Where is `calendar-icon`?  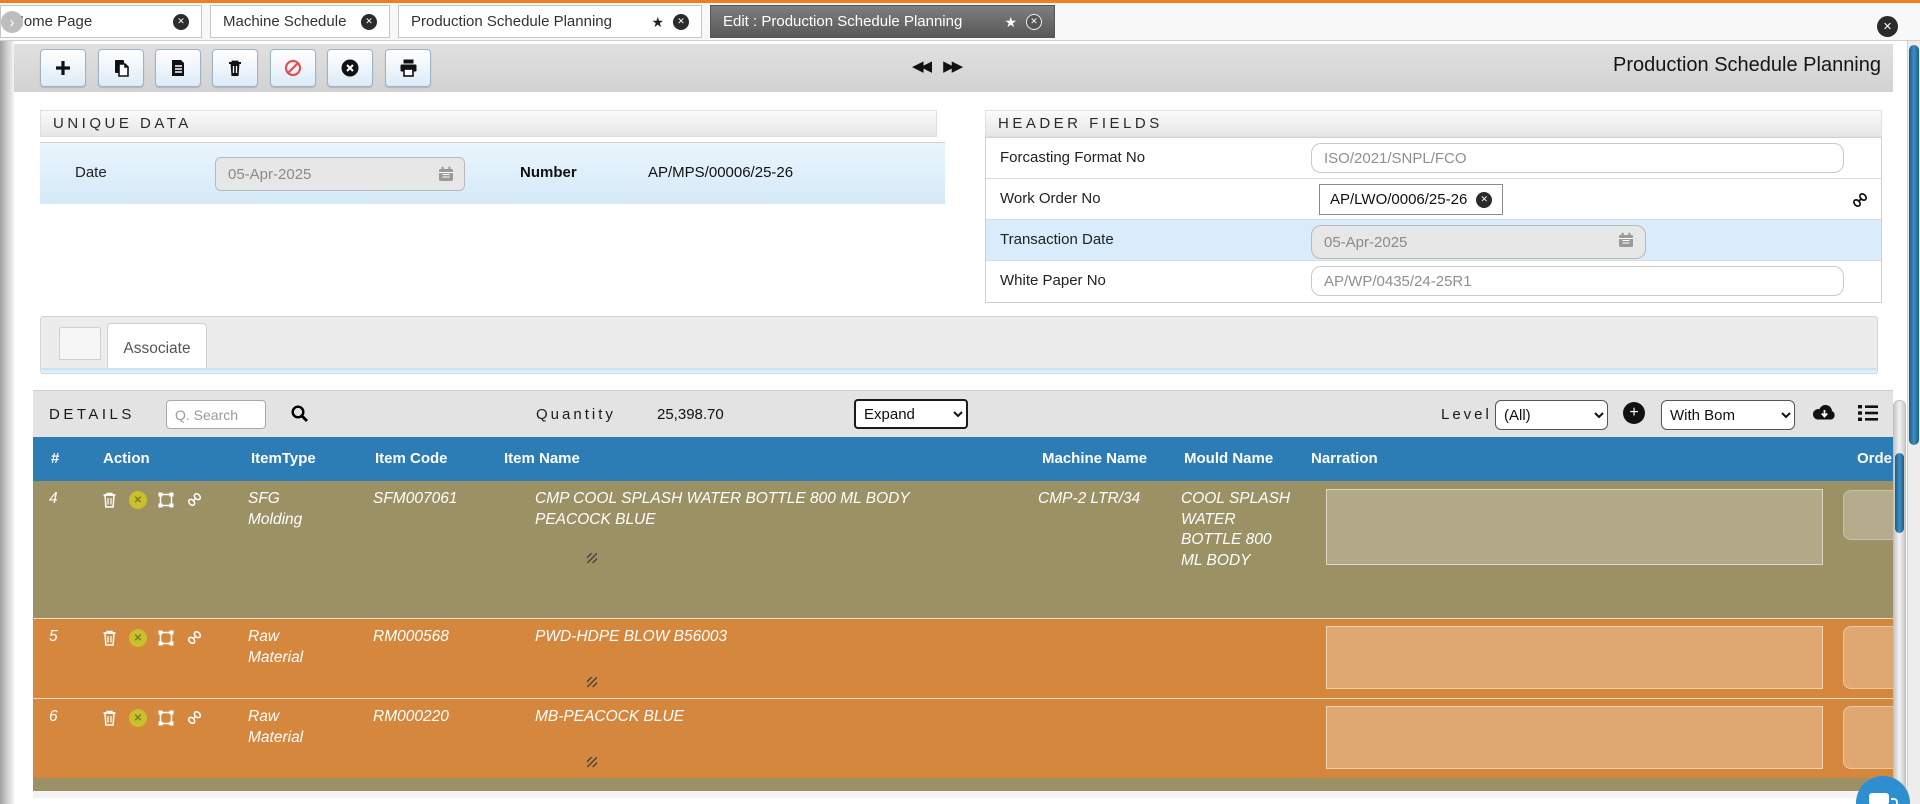 calendar-icon is located at coordinates (446, 173).